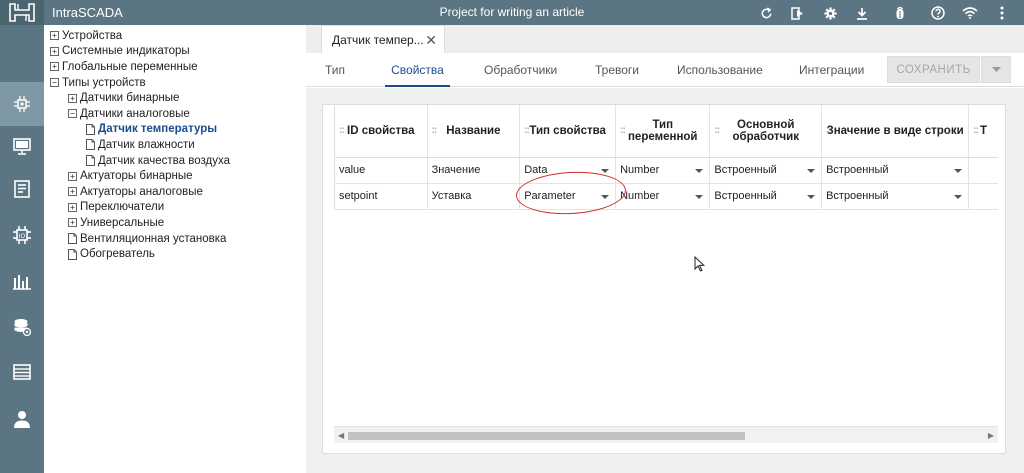 This screenshot has width=1024, height=473. What do you see at coordinates (175, 67) in the screenshot?
I see `tree-node: + Глобальные переменные` at bounding box center [175, 67].